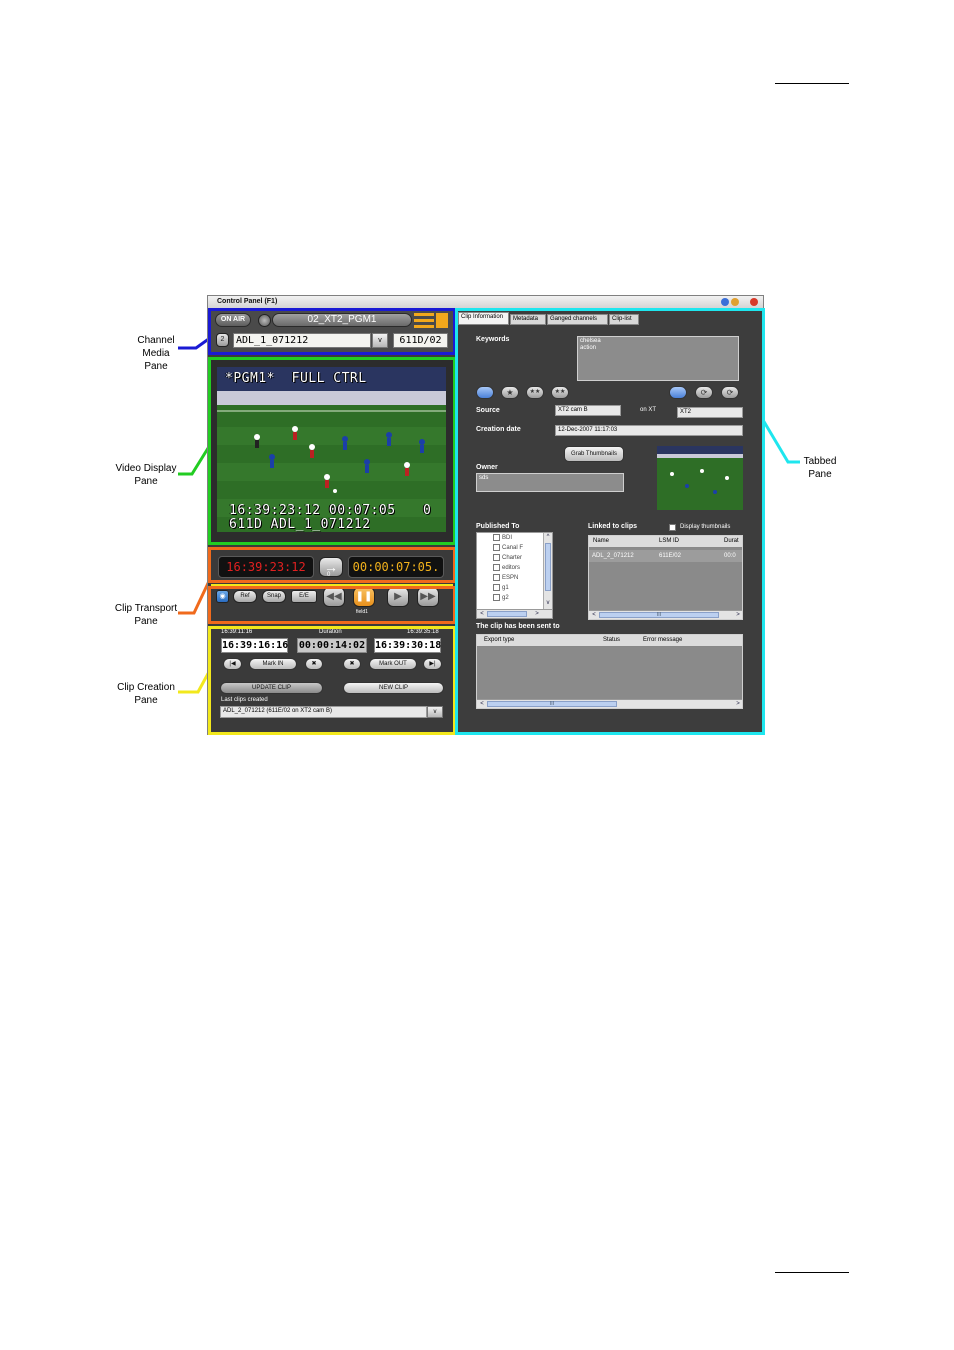 This screenshot has width=954, height=1350. I want to click on callout-clip-transport-pane: Clip Transport Pane, so click(146, 615).